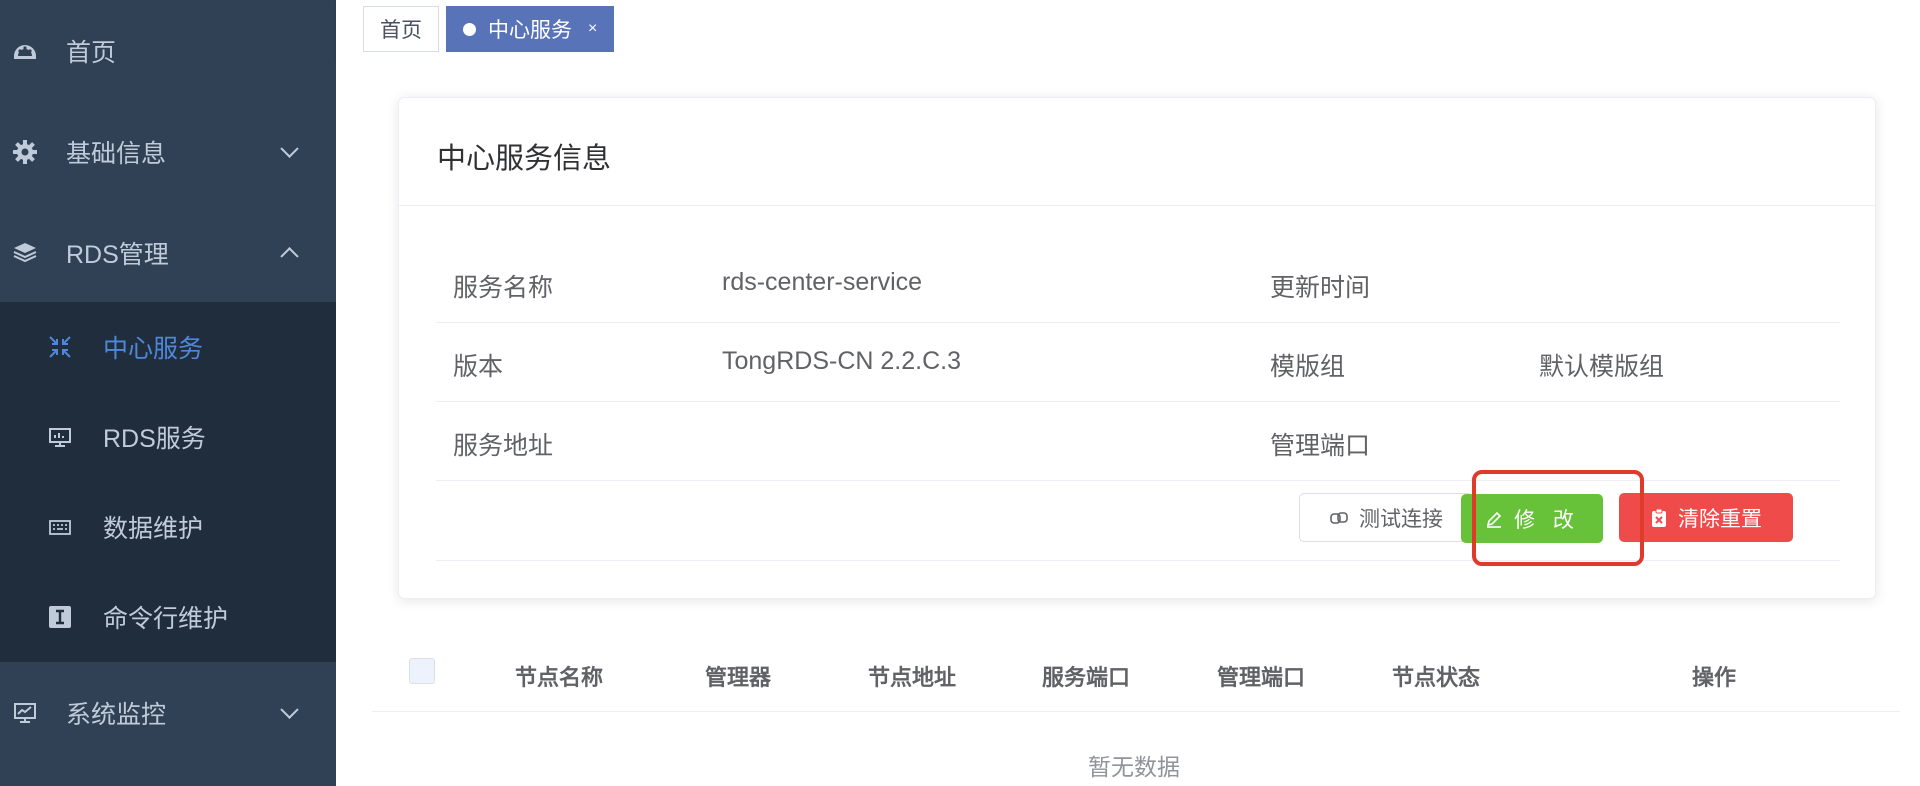 This screenshot has width=1920, height=786. Describe the element at coordinates (503, 288) in the screenshot. I see `info-key: 服务名称` at that location.